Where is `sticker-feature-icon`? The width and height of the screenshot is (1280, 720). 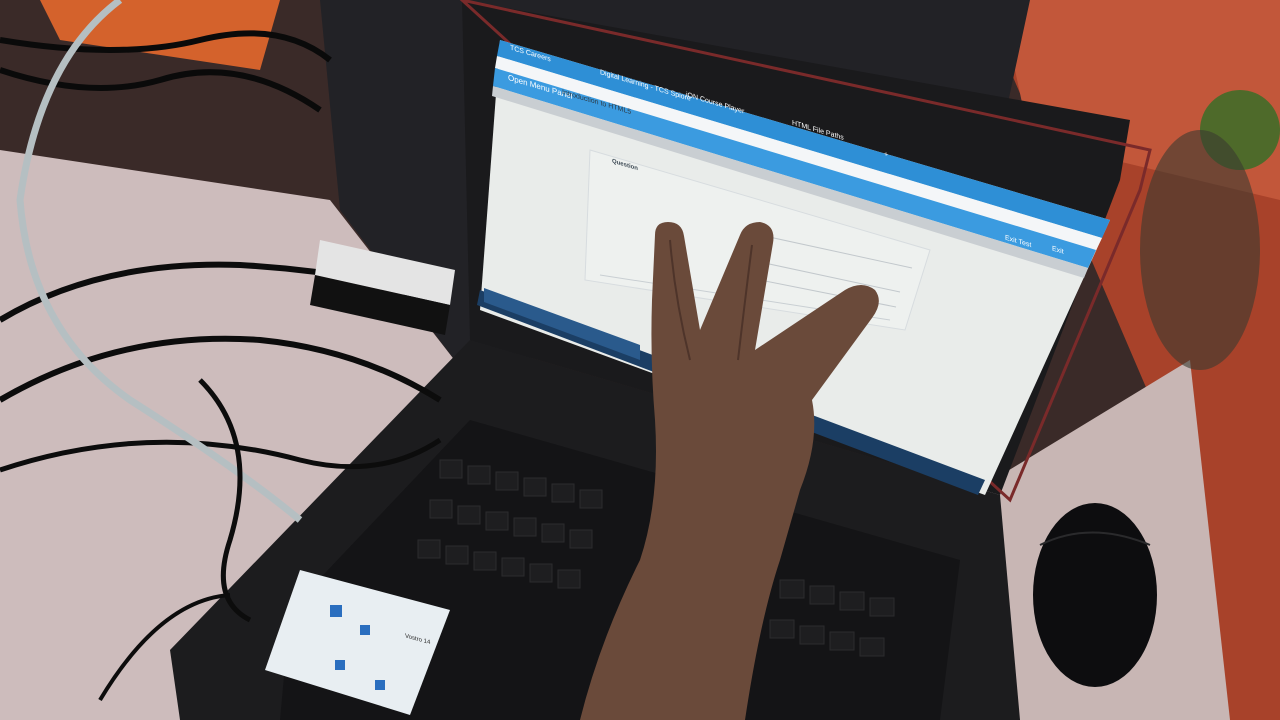
sticker-feature-icon is located at coordinates (365, 630).